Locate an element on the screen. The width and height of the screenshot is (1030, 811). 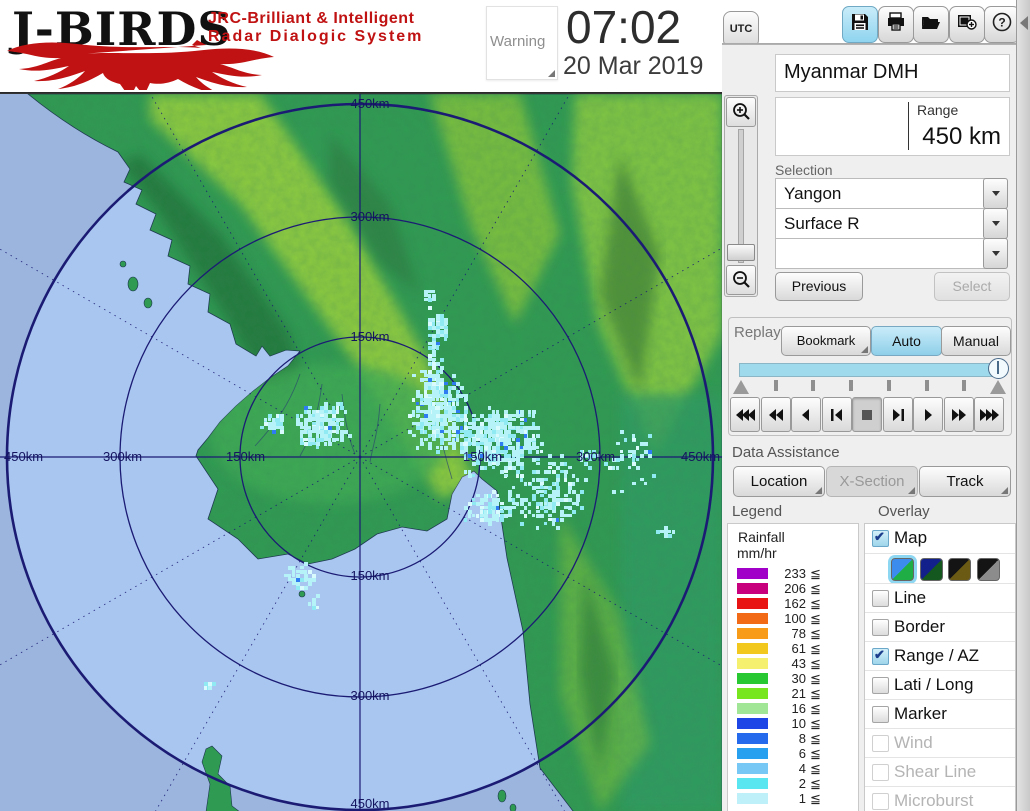
capture-button is located at coordinates (966, 24).